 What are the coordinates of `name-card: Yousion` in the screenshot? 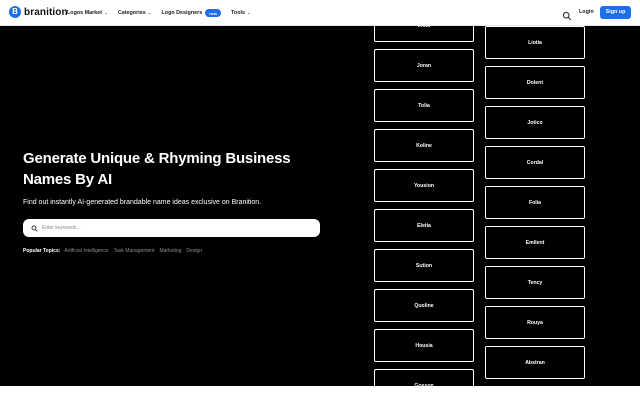 It's located at (424, 185).